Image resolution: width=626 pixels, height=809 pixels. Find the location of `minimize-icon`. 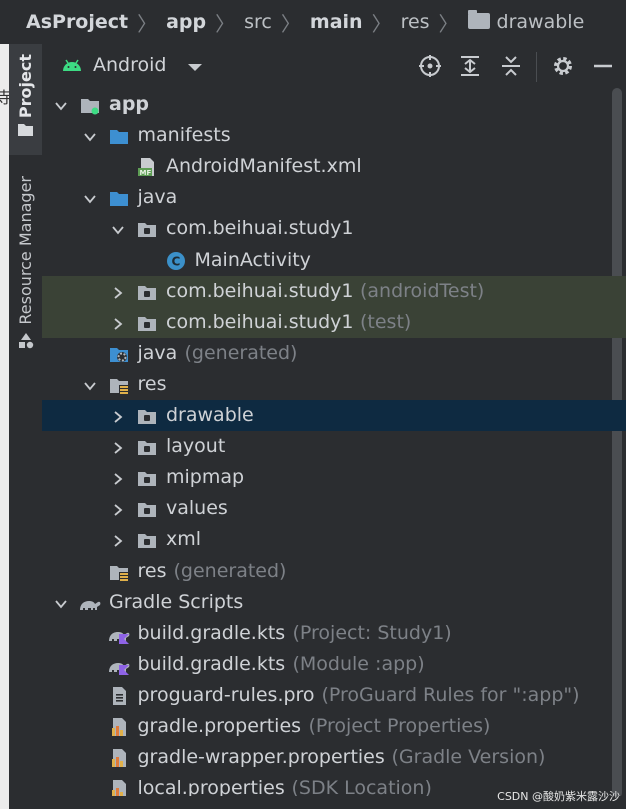

minimize-icon is located at coordinates (603, 66).